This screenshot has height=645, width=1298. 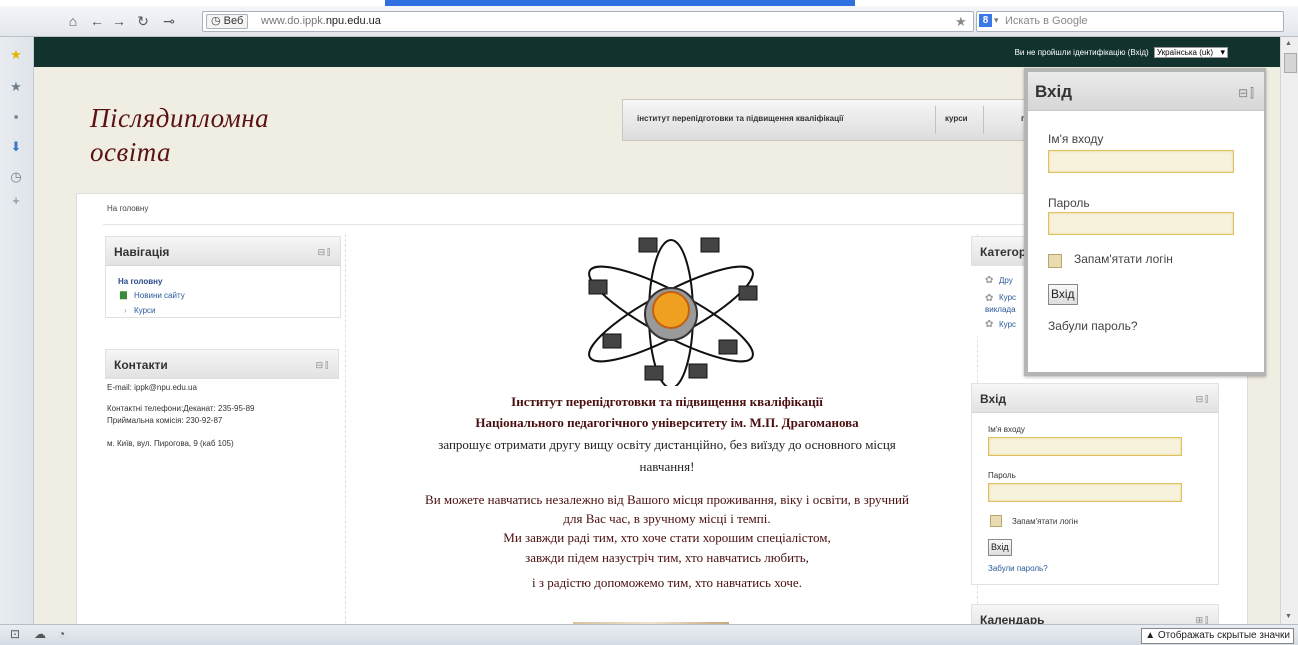 I want to click on block-header: Вхід ⊟⫿, so click(x=1095, y=398).